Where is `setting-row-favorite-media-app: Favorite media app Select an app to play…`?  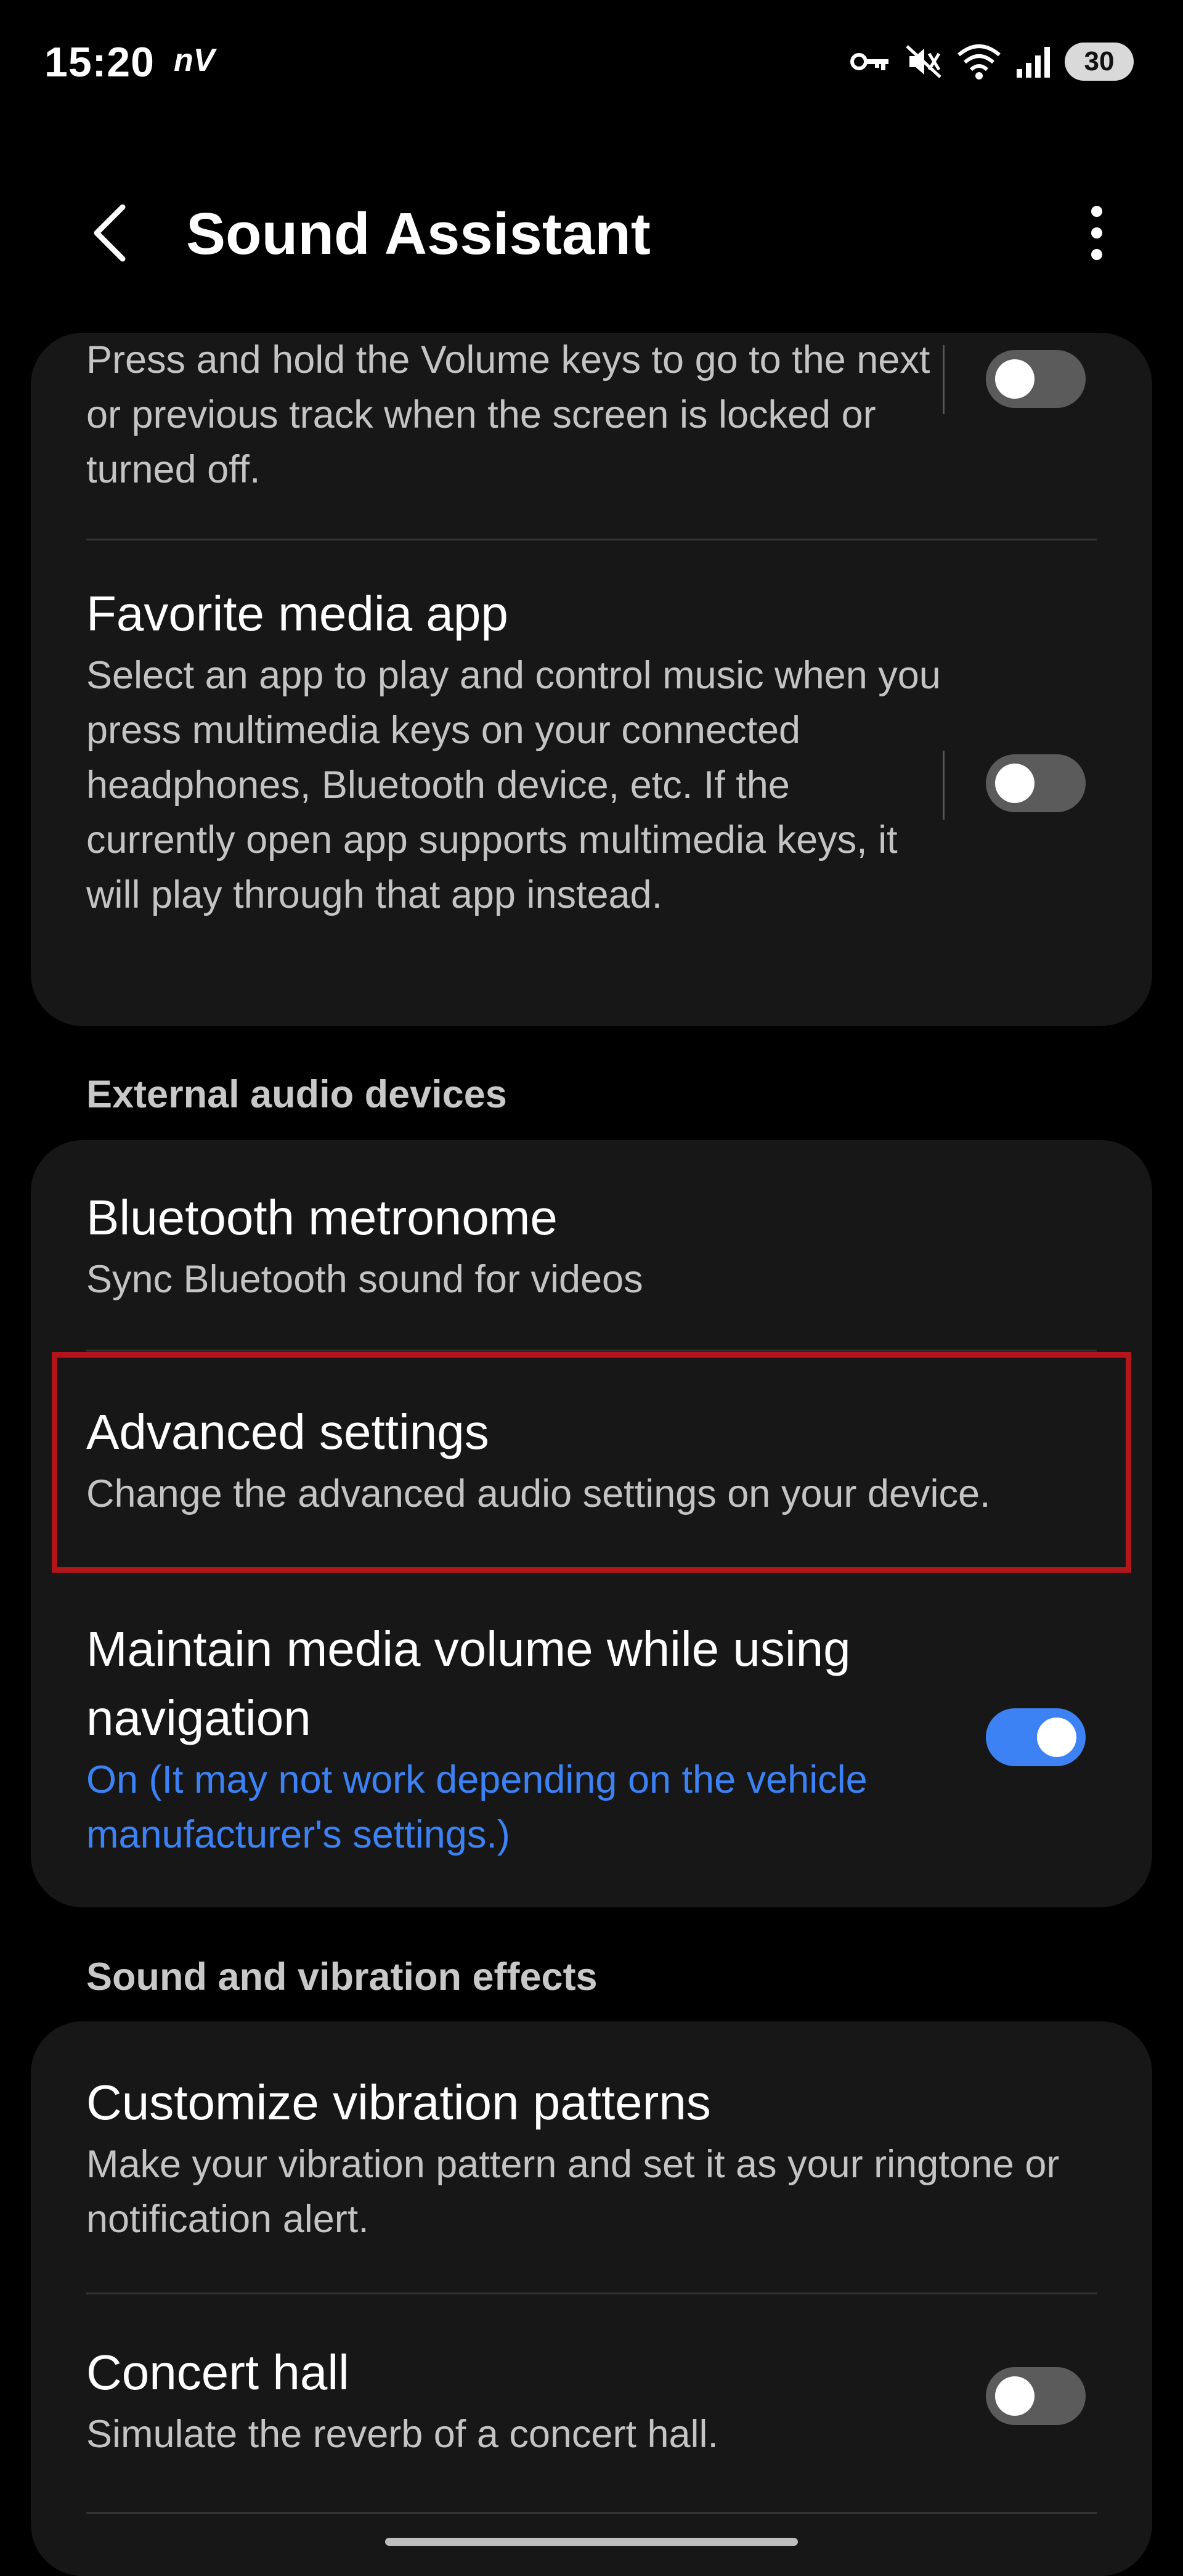
setting-row-favorite-media-app: Favorite media app Select an app to play… is located at coordinates (517, 751).